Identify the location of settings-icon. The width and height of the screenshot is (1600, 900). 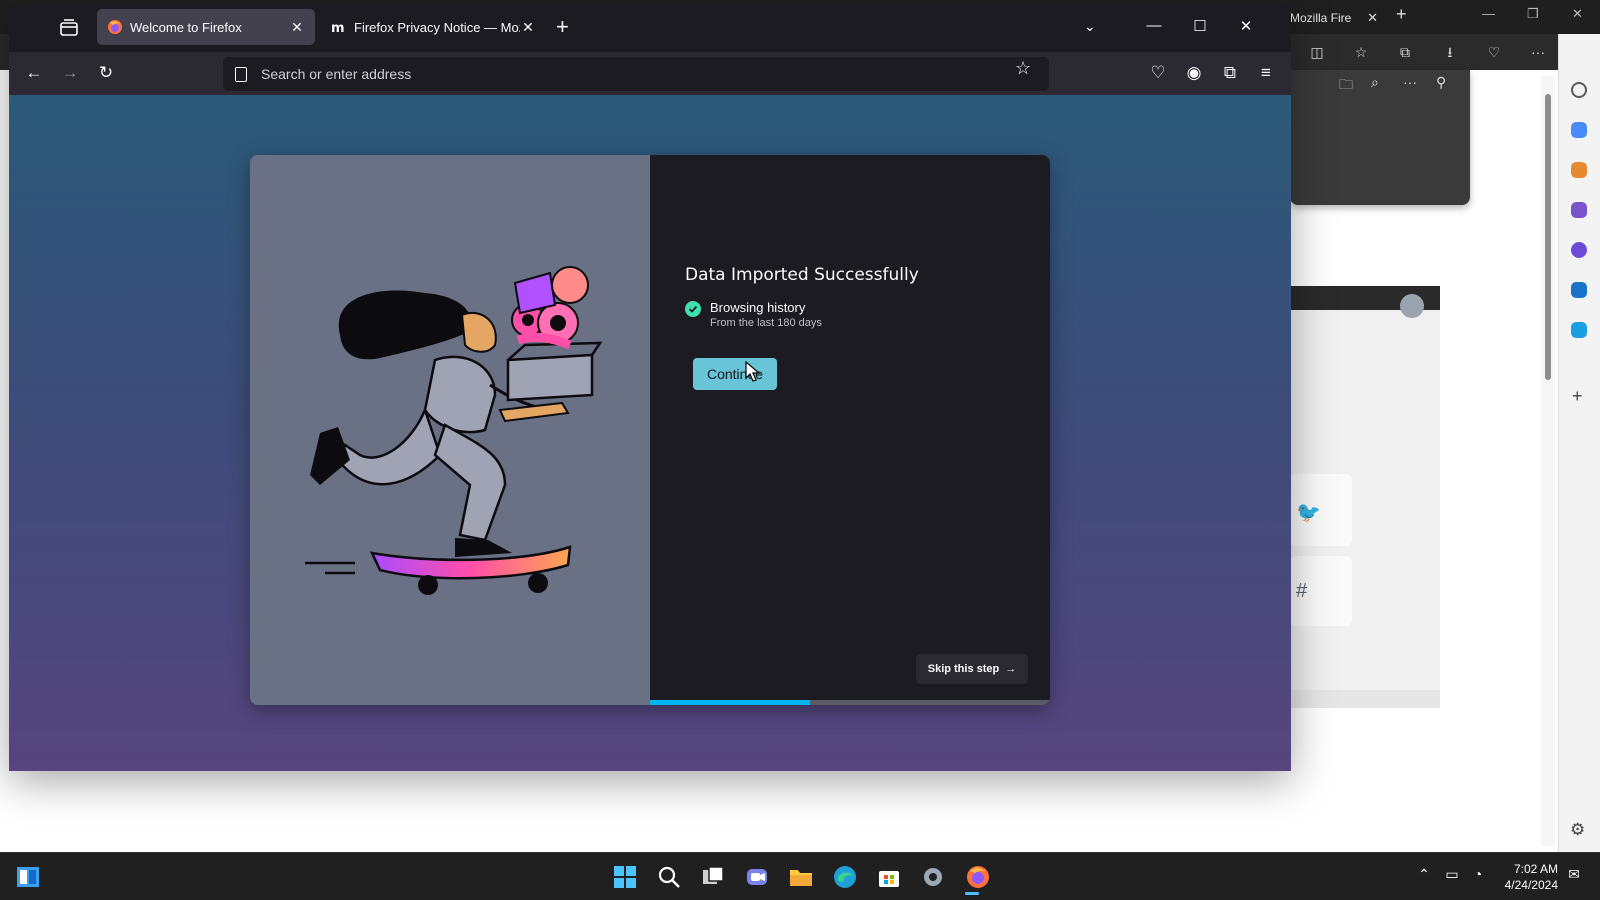
(933, 877).